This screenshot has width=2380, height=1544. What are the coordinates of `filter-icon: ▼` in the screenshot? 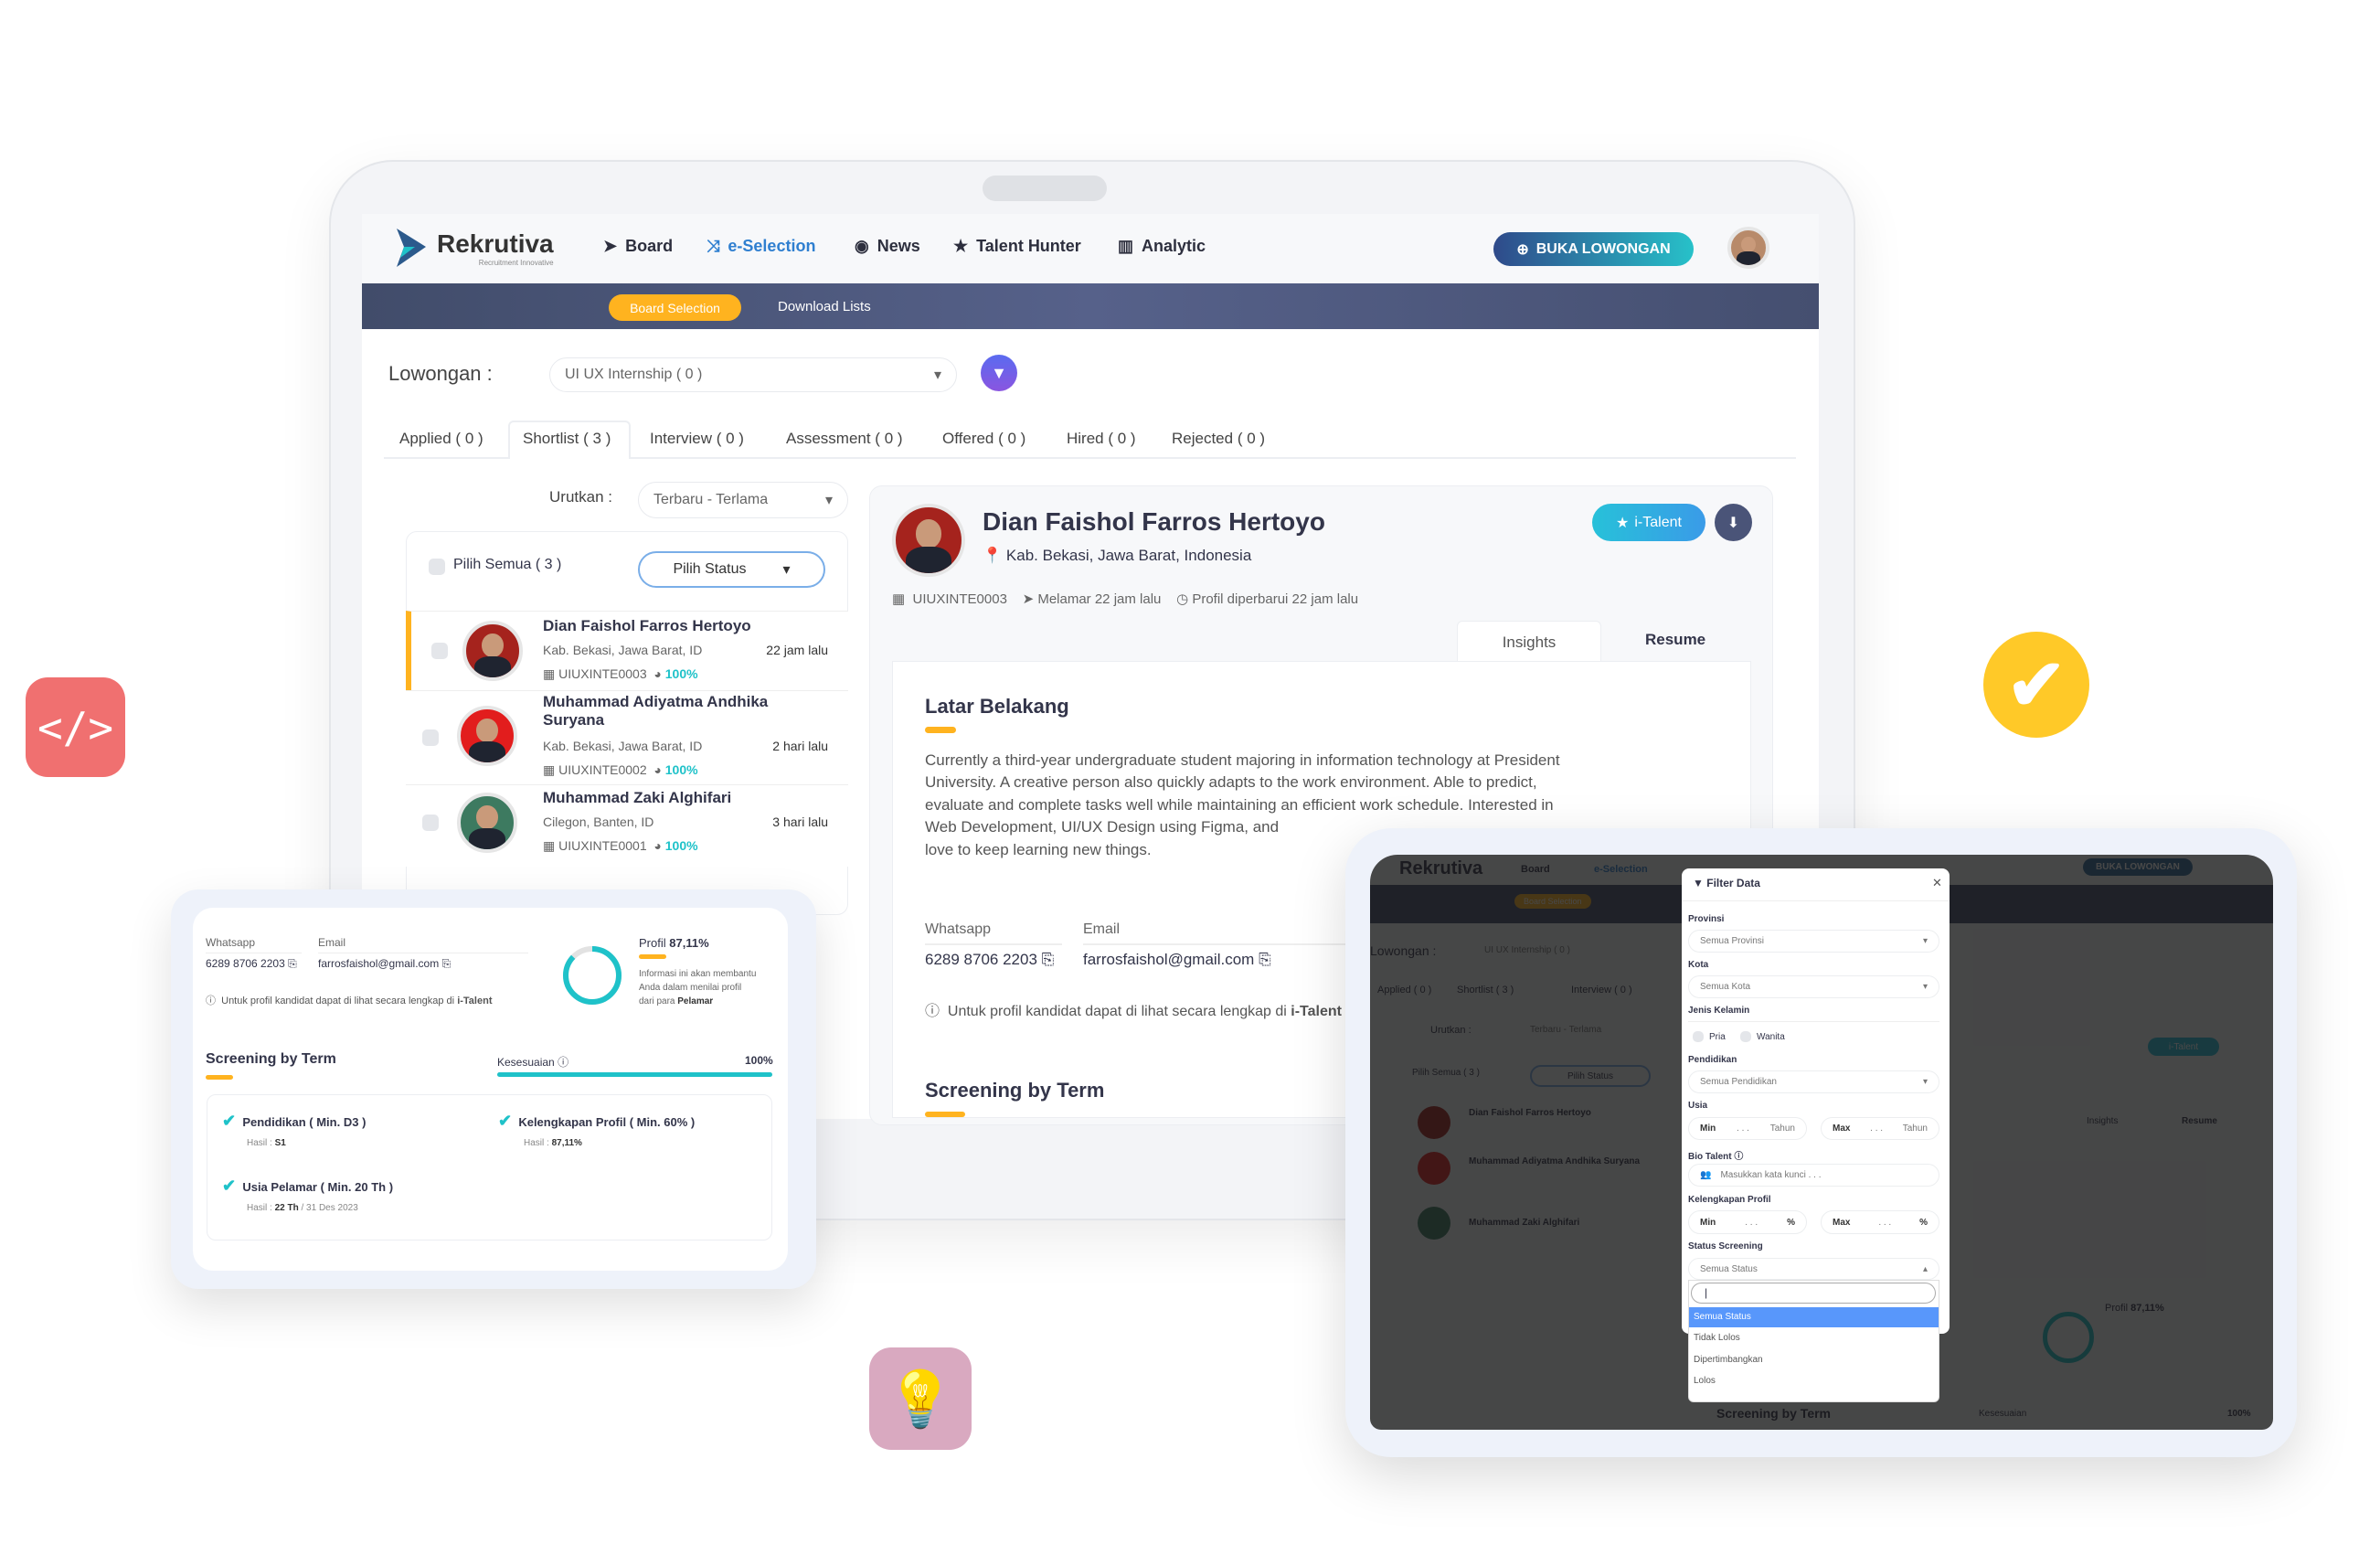 It's located at (1698, 883).